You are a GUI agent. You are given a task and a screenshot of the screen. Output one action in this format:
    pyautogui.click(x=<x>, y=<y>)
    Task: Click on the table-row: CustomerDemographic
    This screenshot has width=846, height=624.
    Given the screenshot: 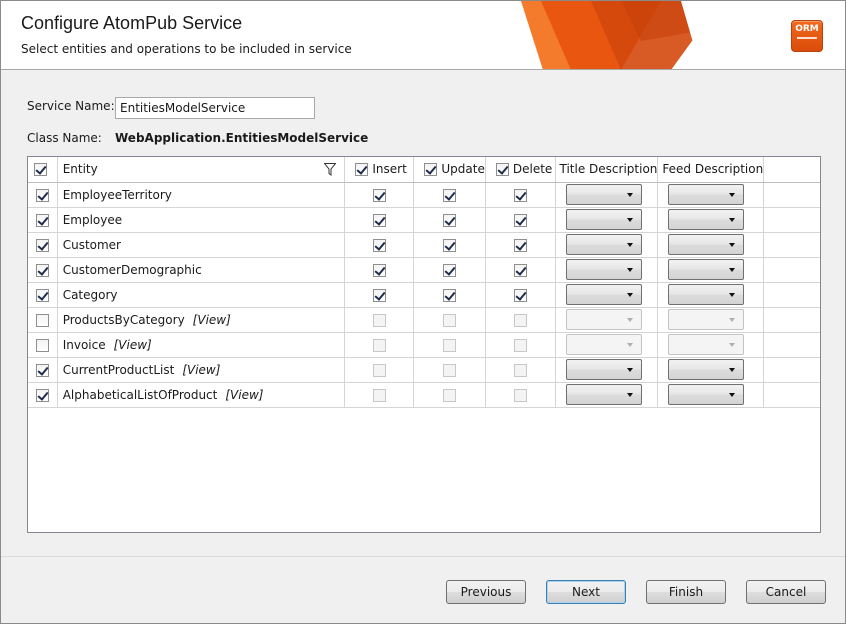 What is the action you would take?
    pyautogui.click(x=424, y=270)
    